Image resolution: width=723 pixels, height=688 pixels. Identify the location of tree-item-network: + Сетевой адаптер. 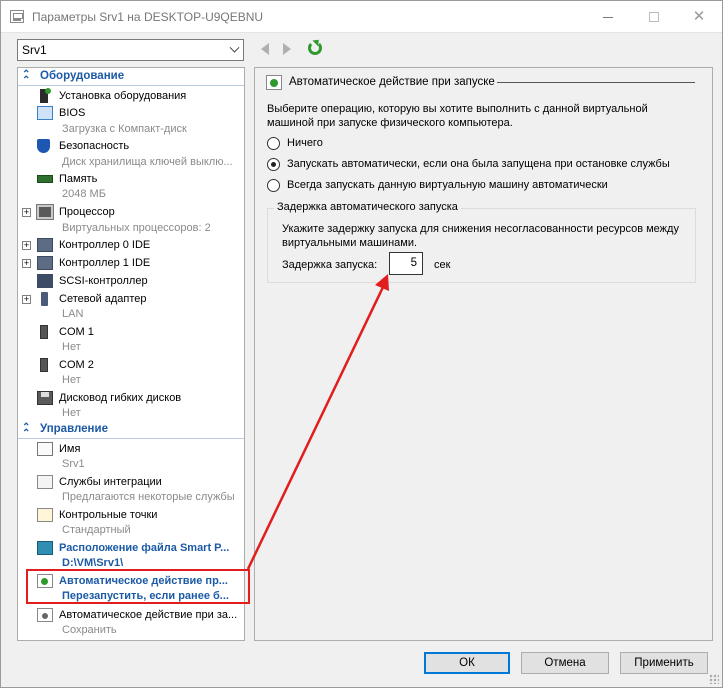
(131, 299).